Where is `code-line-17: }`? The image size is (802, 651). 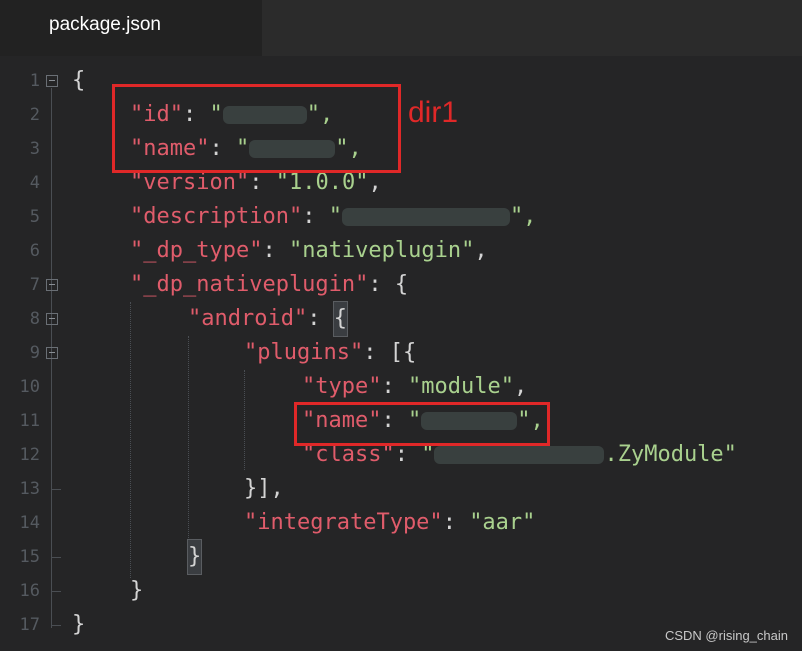
code-line-17: } is located at coordinates (79, 624).